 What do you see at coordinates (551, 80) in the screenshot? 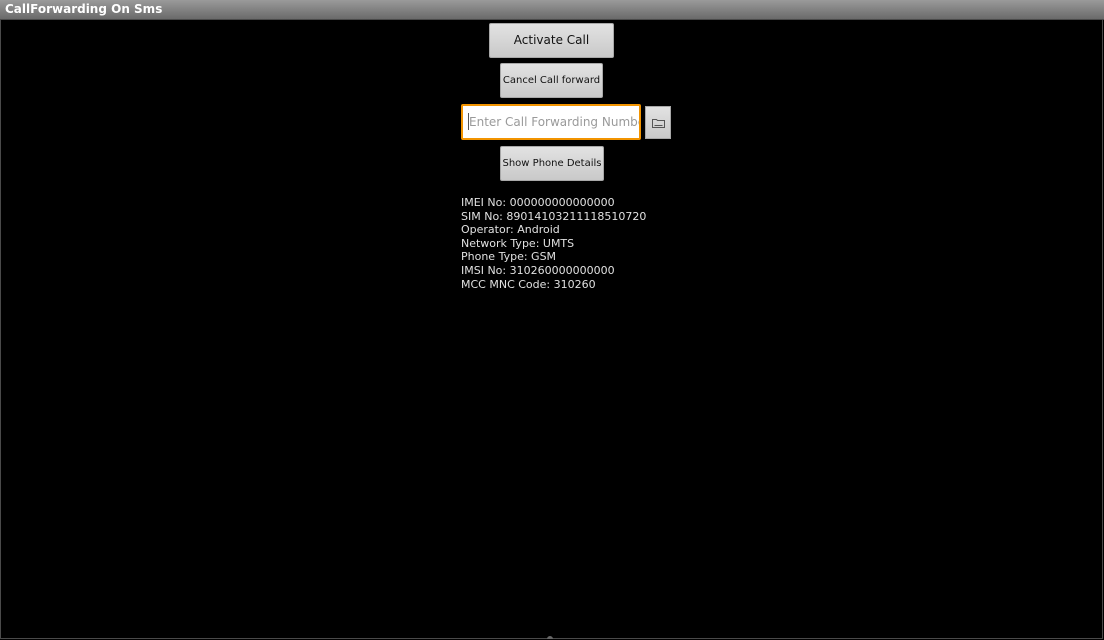
I see `cancel-call-forward-button: Cancel Call forward` at bounding box center [551, 80].